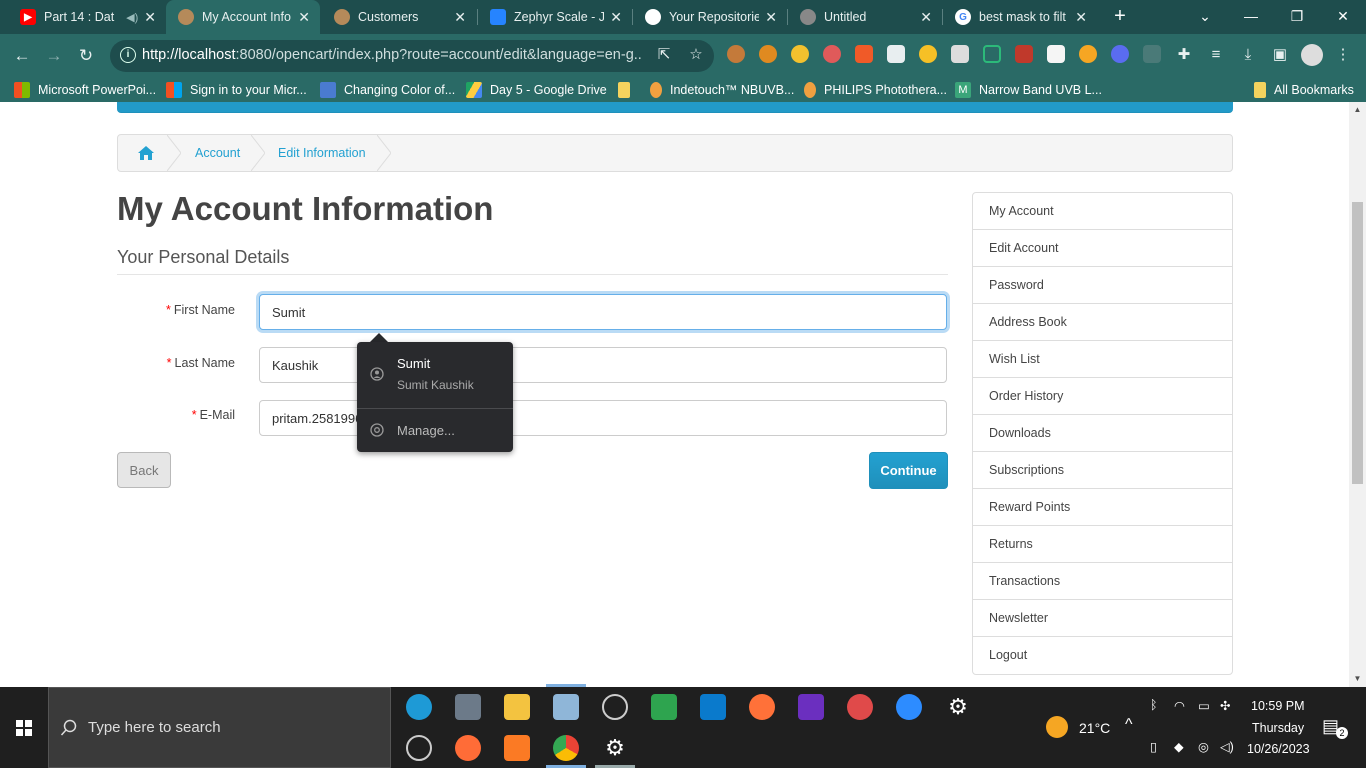 This screenshot has height=768, width=1366. Describe the element at coordinates (1102, 655) in the screenshot. I see `sidebar-item-logout: Logout` at that location.